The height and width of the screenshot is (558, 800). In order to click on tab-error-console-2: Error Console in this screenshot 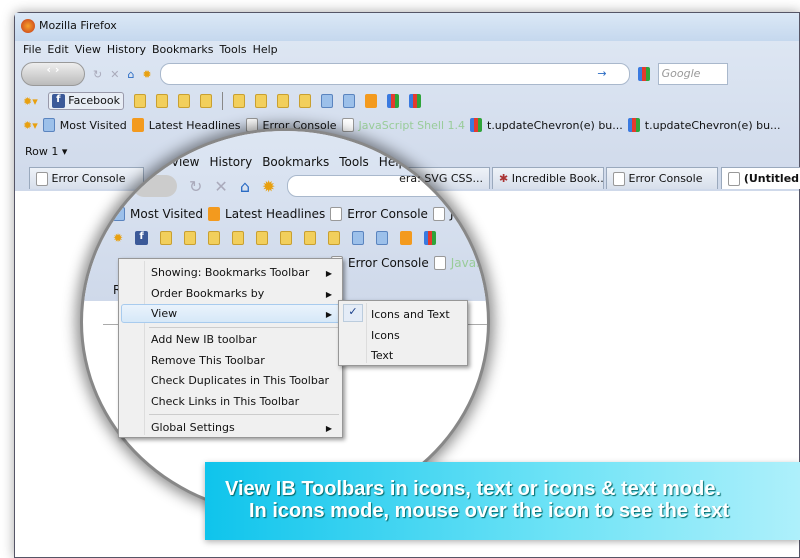, I will do `click(662, 178)`.